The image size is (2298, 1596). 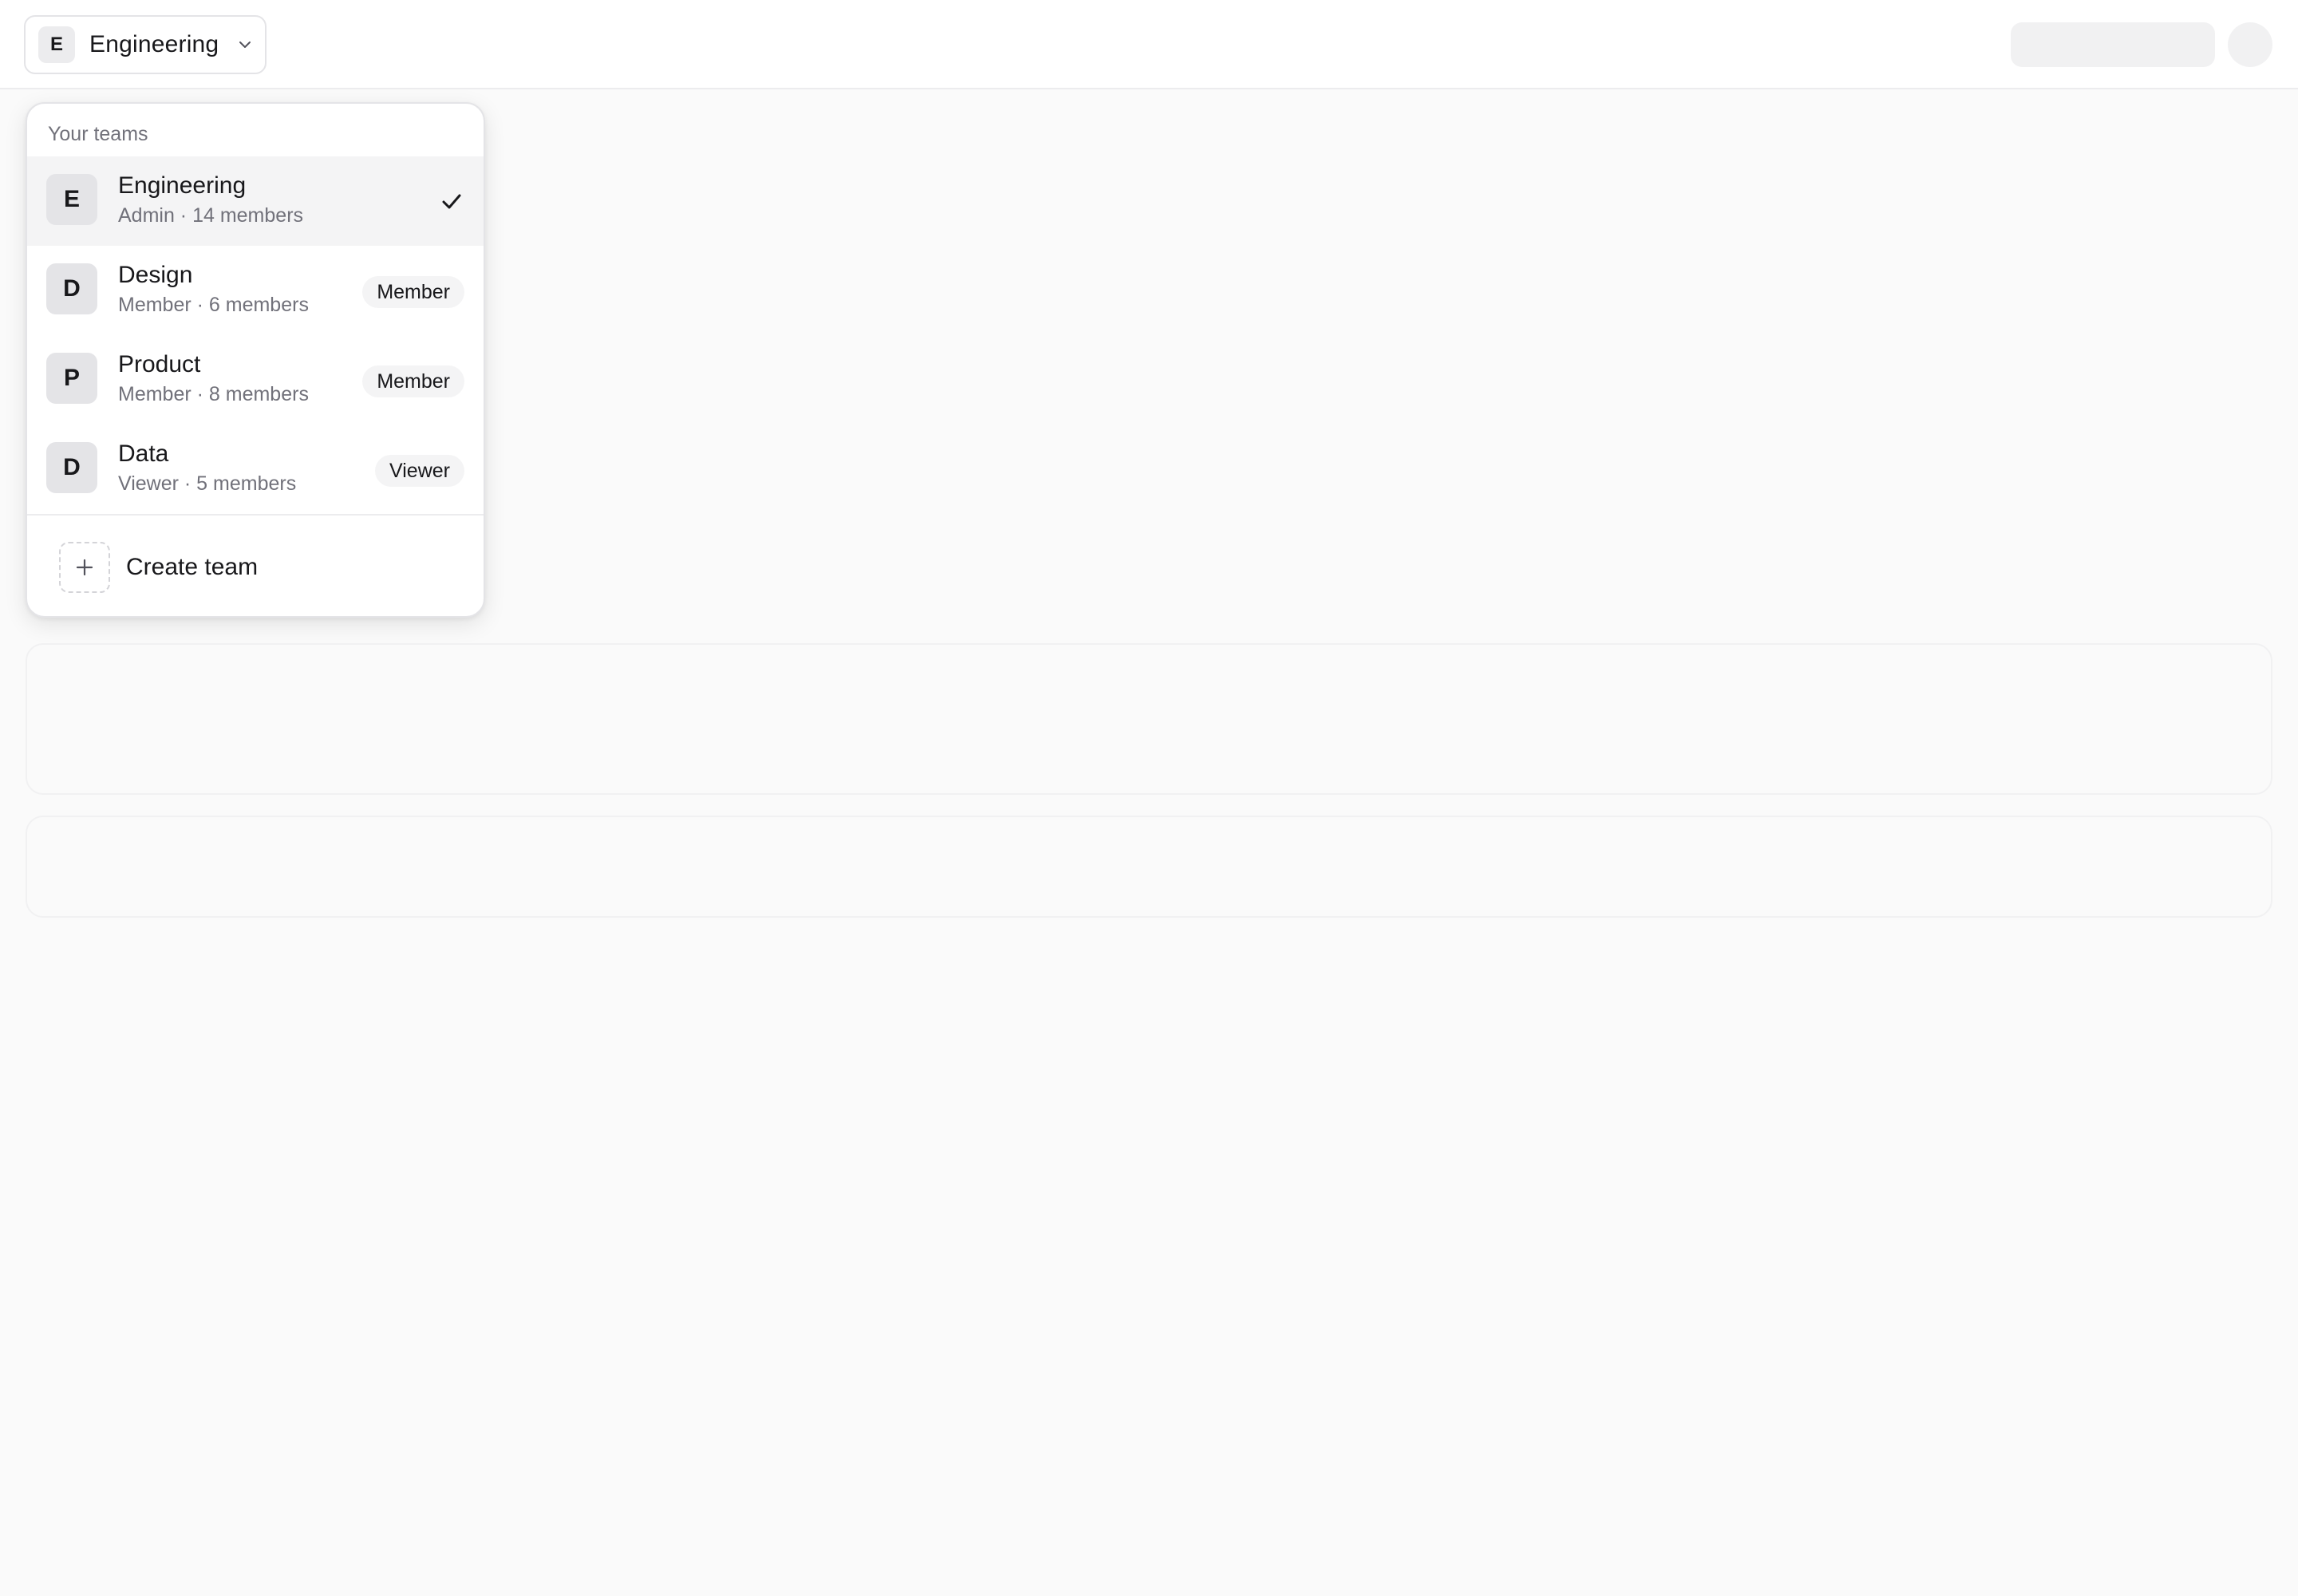 I want to click on role-badge: Viewer, so click(x=419, y=471).